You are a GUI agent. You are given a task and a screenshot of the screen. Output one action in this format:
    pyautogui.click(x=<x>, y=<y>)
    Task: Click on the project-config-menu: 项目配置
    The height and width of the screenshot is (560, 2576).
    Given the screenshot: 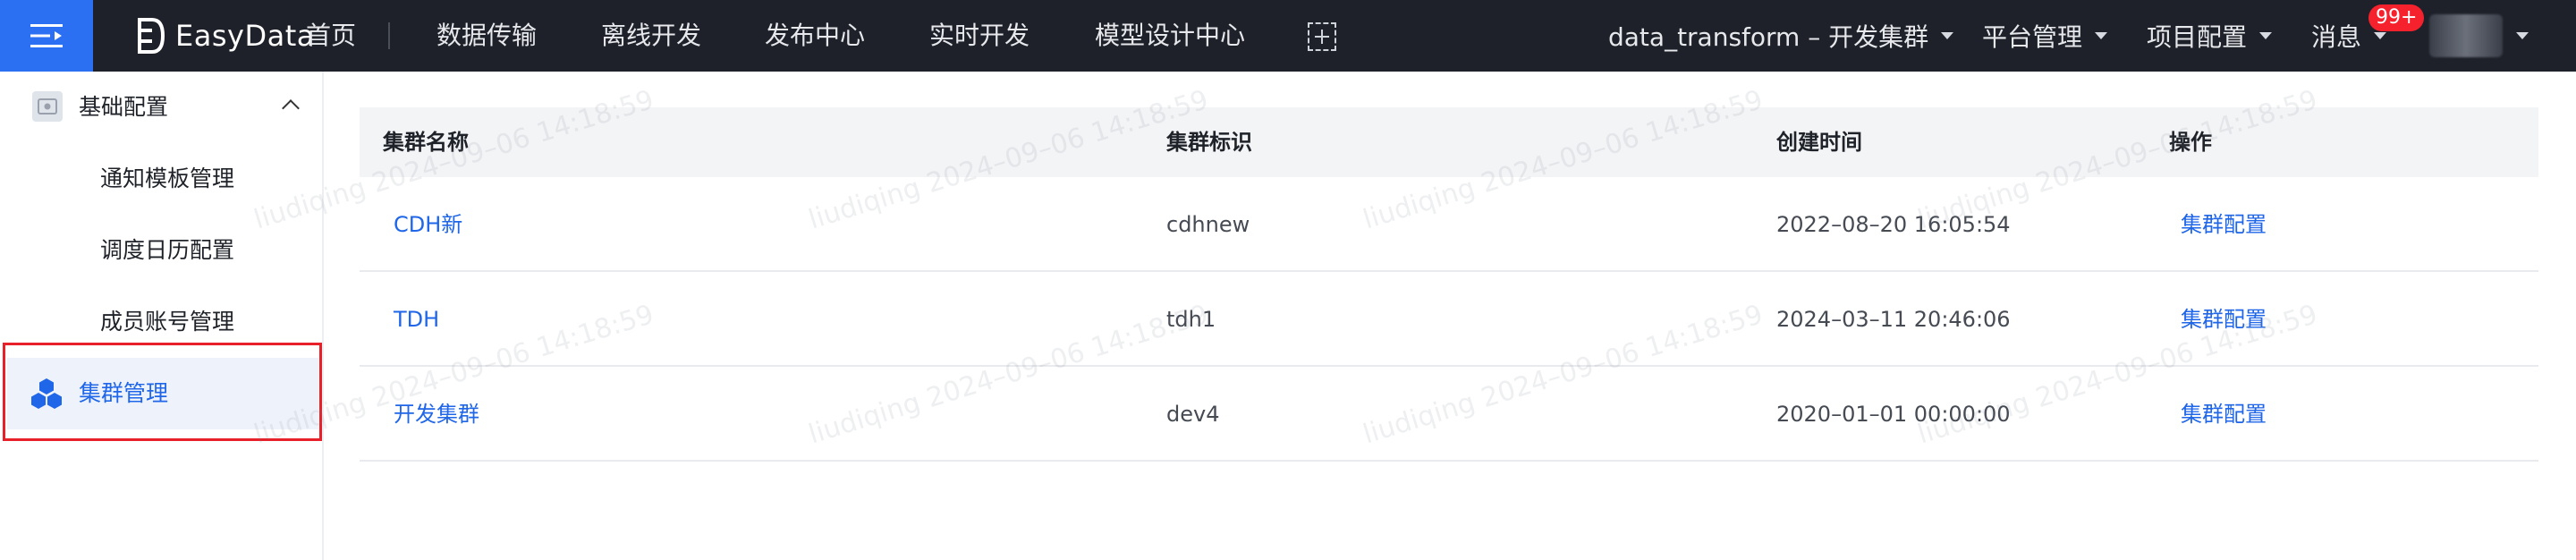 What is the action you would take?
    pyautogui.click(x=2210, y=36)
    